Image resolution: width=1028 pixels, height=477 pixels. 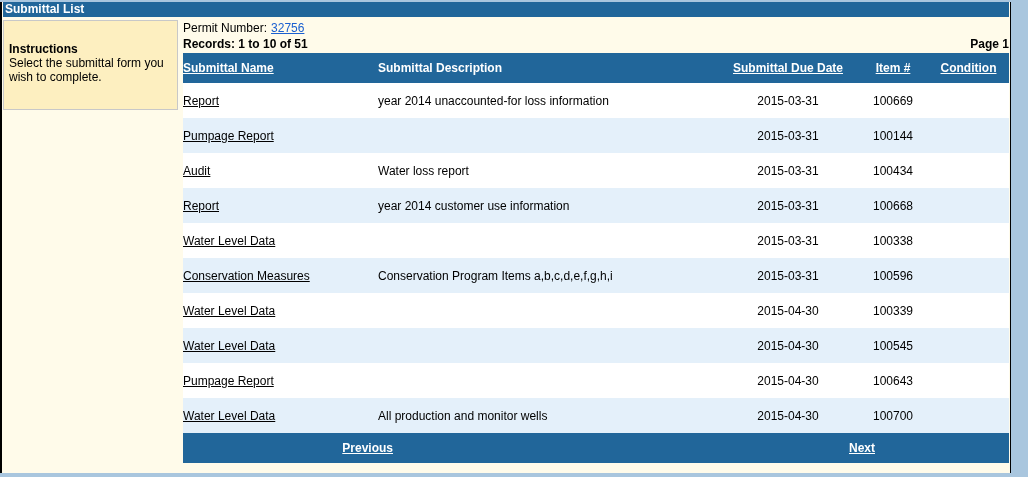 What do you see at coordinates (892, 240) in the screenshot?
I see `table-cell: 100338` at bounding box center [892, 240].